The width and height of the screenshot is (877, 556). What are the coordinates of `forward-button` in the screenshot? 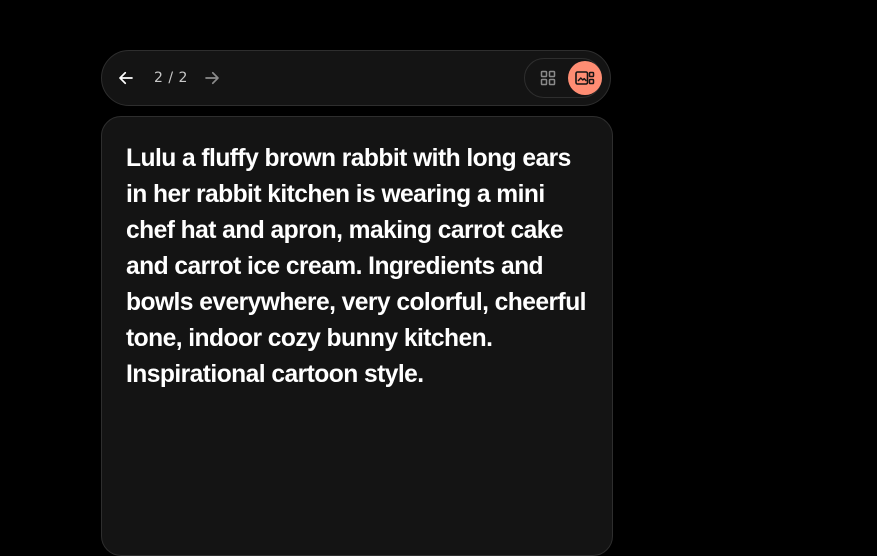 It's located at (212, 78).